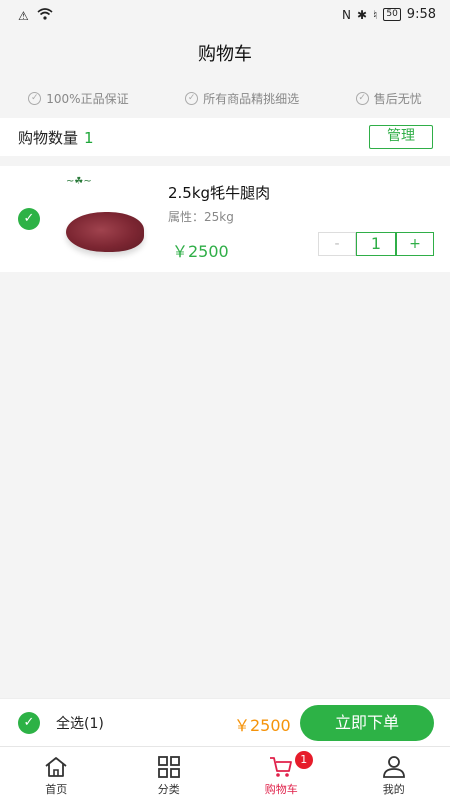  Describe the element at coordinates (48, 138) in the screenshot. I see `cart-count-label: 购物数量` at that location.